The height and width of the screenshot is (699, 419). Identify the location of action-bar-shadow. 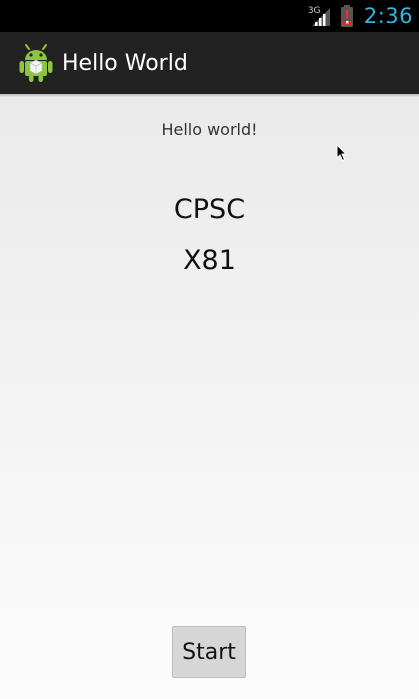
(209, 95).